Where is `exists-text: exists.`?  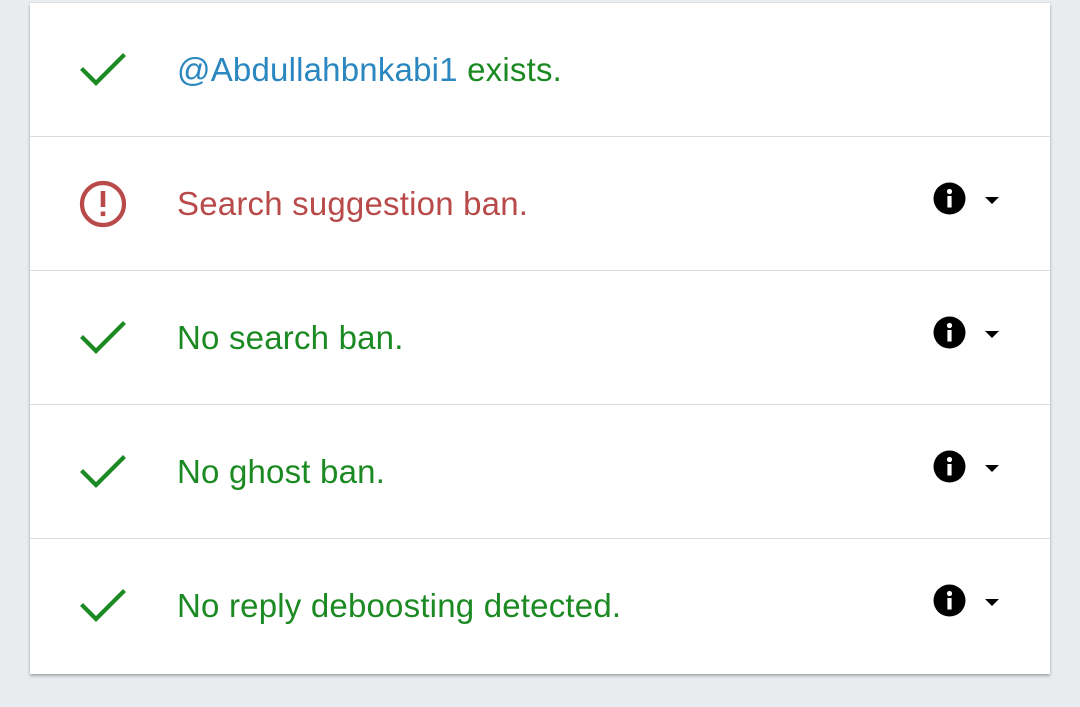 exists-text: exists. is located at coordinates (515, 69).